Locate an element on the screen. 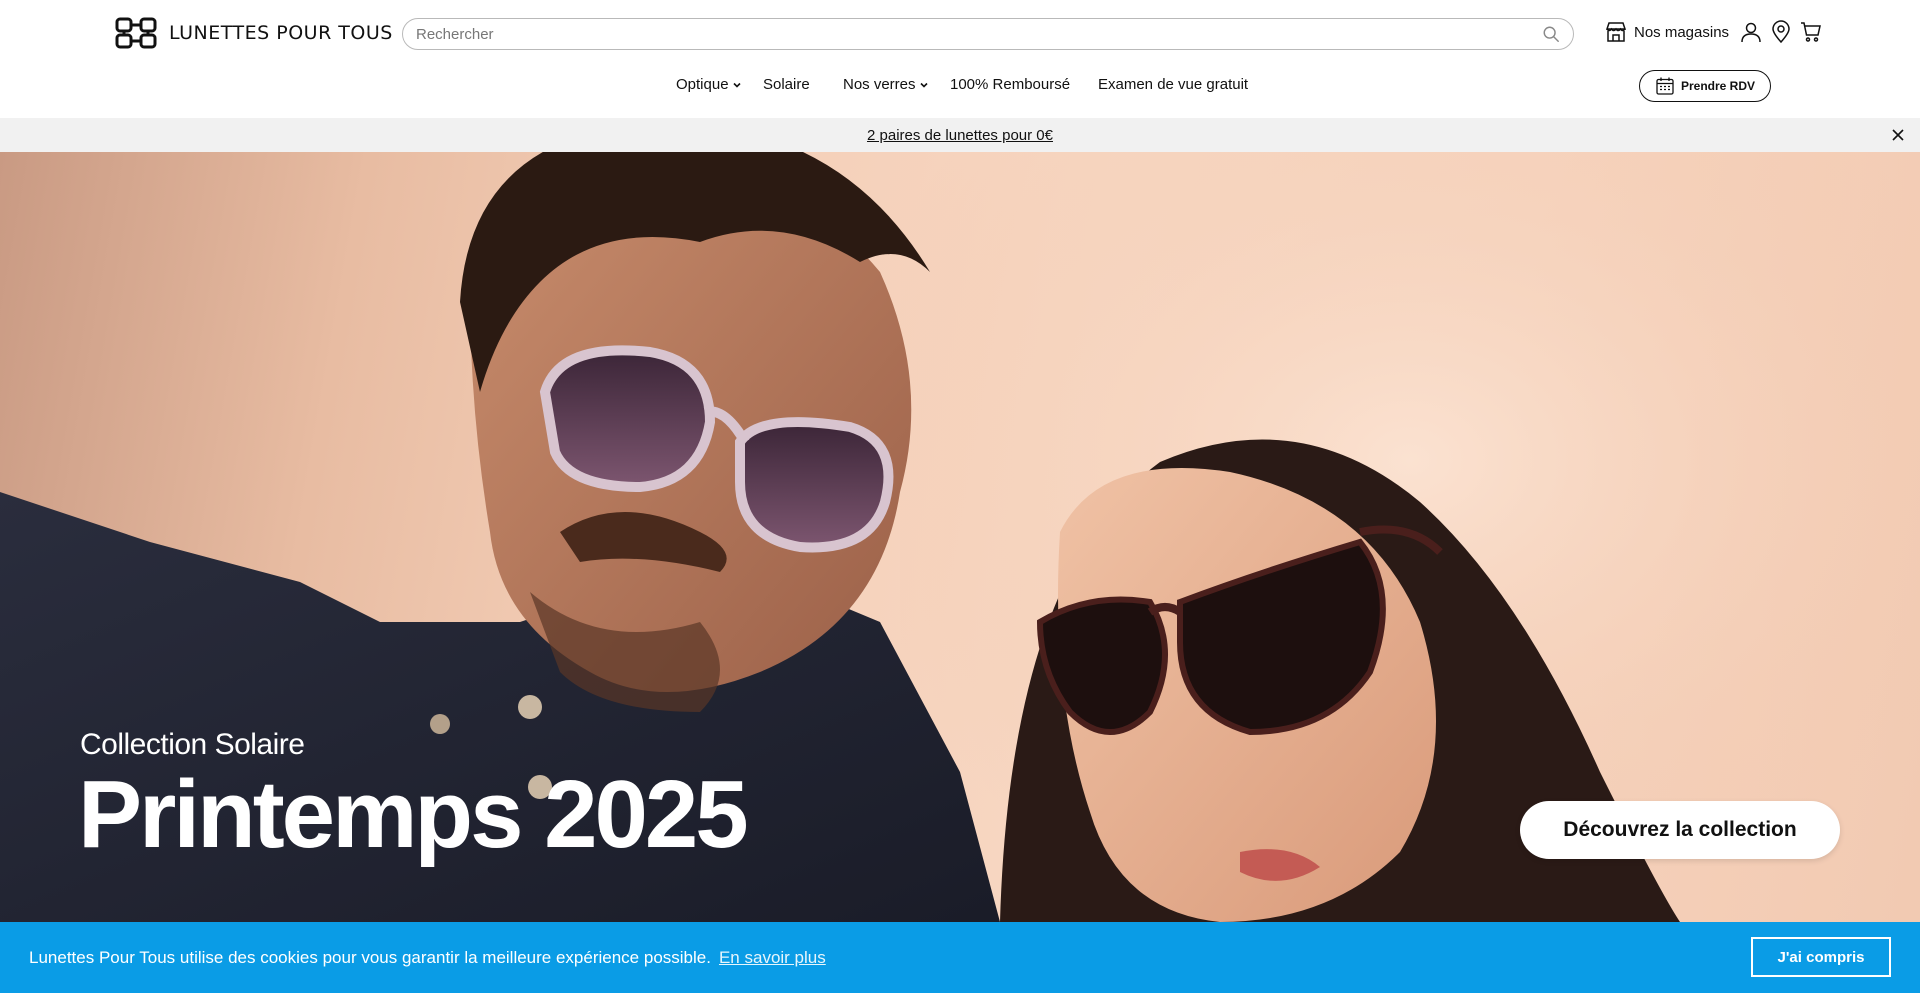 The height and width of the screenshot is (993, 1920). search-bar is located at coordinates (988, 34).